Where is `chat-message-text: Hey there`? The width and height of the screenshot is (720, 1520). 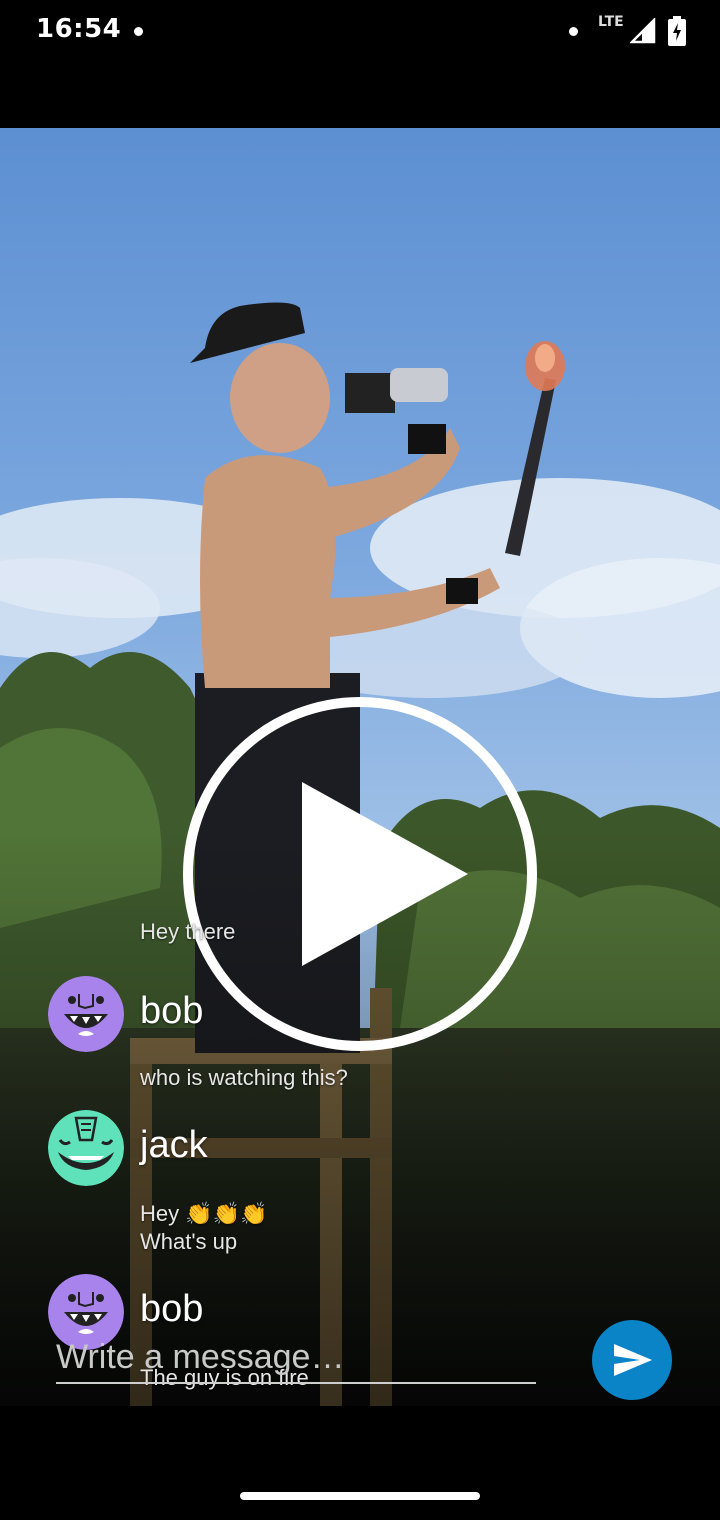 chat-message-text: Hey there is located at coordinates (188, 931).